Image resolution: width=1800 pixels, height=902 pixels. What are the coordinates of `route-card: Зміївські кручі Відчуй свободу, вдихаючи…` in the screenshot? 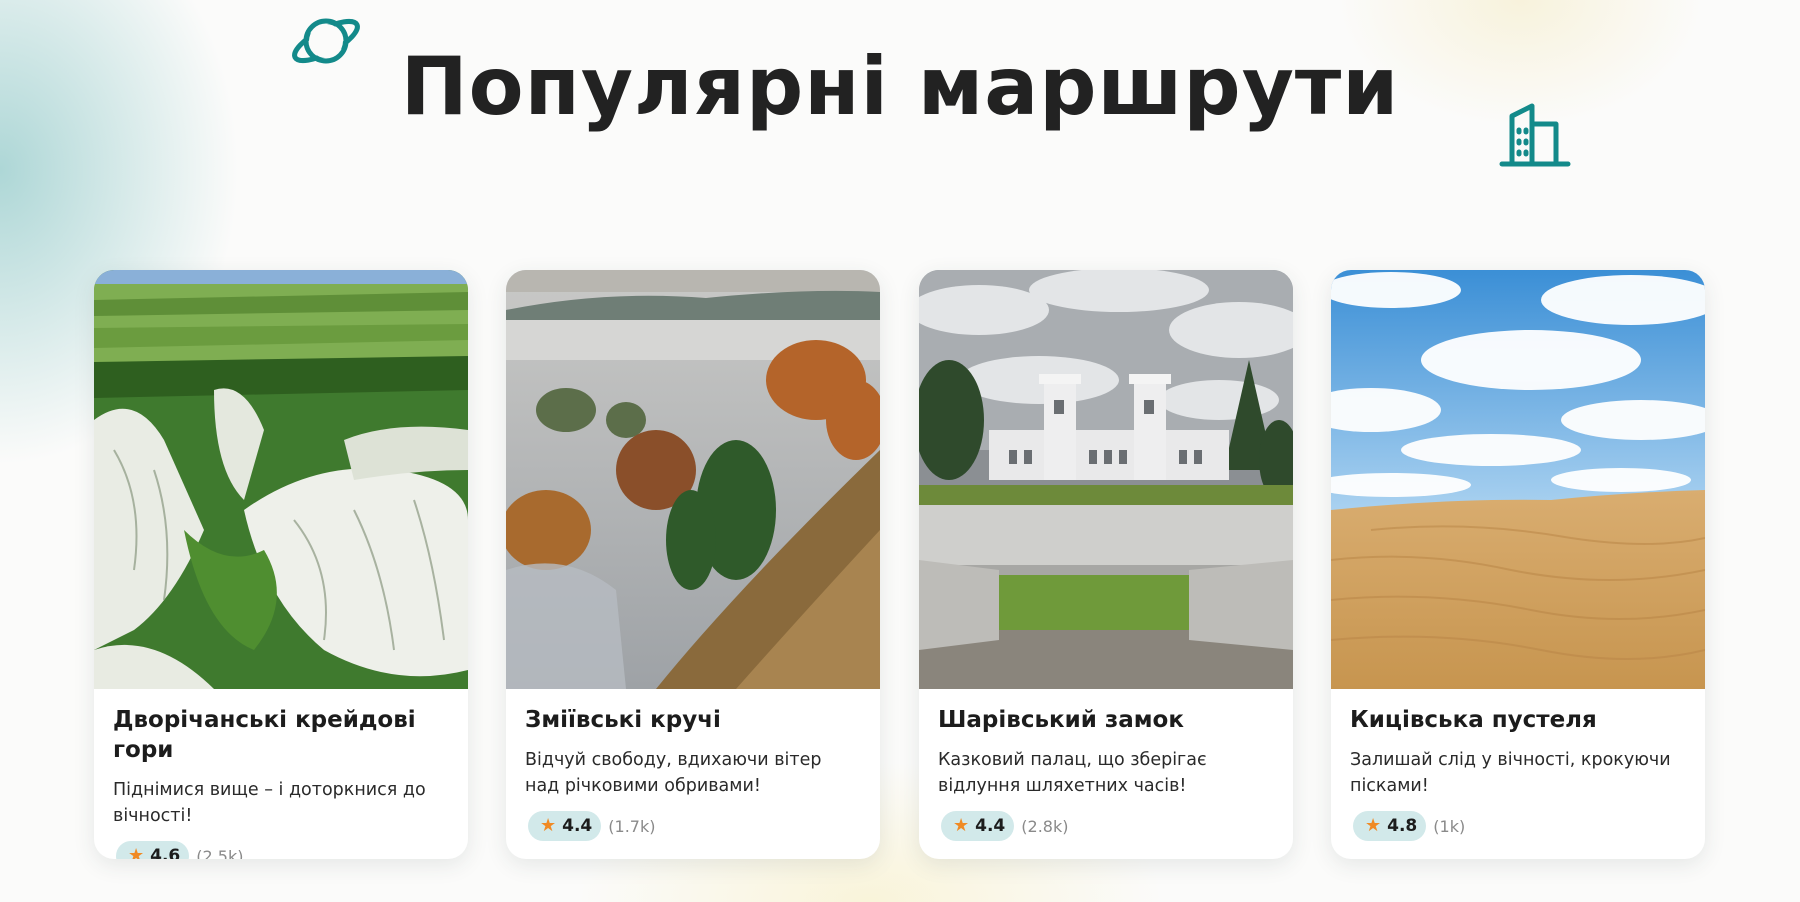 It's located at (693, 564).